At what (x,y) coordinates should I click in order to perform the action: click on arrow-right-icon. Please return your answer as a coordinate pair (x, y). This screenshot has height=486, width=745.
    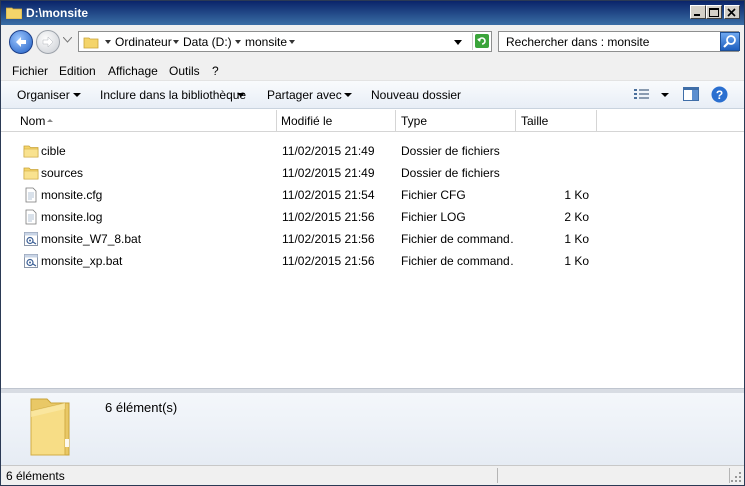
    Looking at the image, I should click on (48, 42).